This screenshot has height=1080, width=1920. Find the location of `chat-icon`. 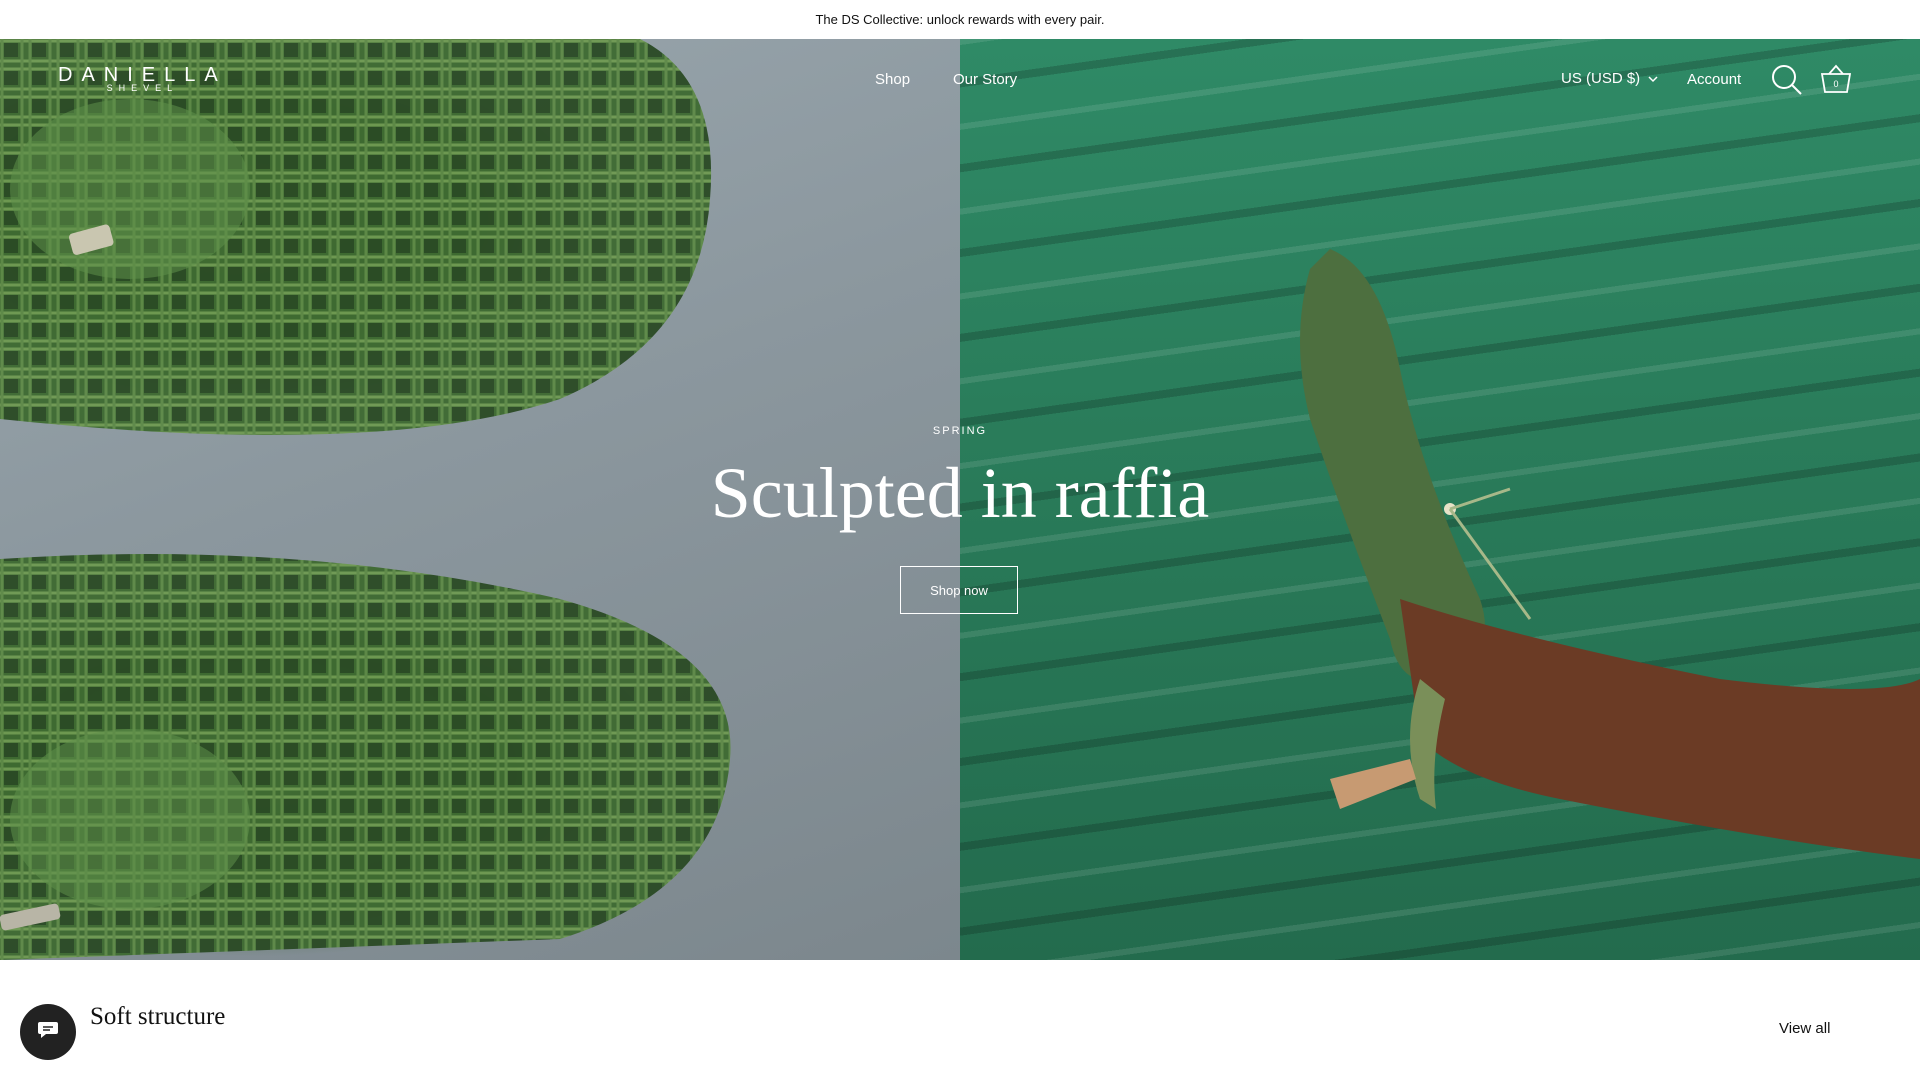

chat-icon is located at coordinates (48, 1032).